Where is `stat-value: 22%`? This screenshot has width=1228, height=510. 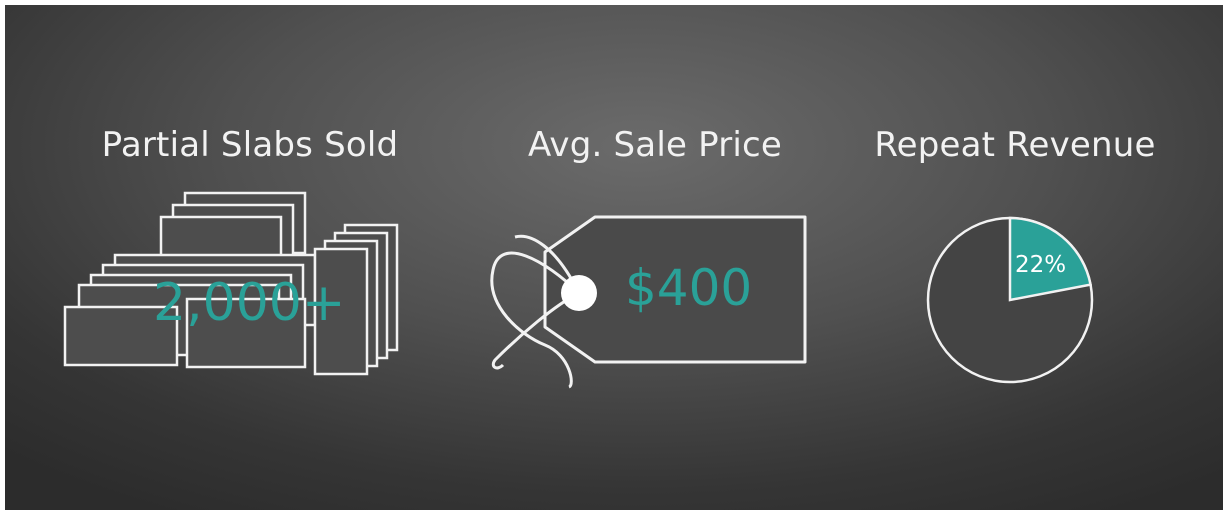 stat-value: 22% is located at coordinates (1041, 265).